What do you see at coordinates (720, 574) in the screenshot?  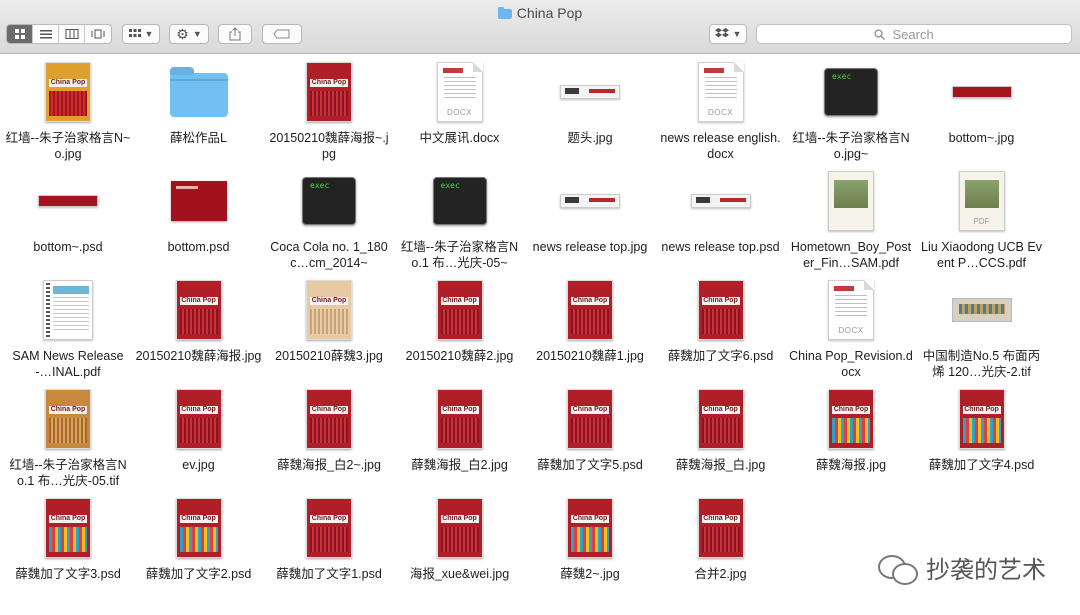 I see `file-name: 合并2.jpg` at bounding box center [720, 574].